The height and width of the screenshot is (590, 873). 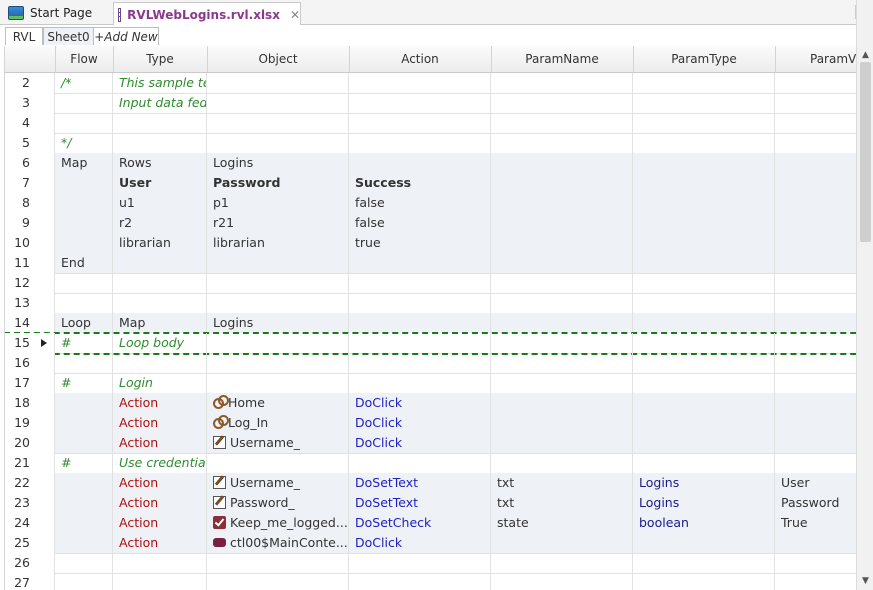 I want to click on grid-row: 4, so click(x=430, y=123).